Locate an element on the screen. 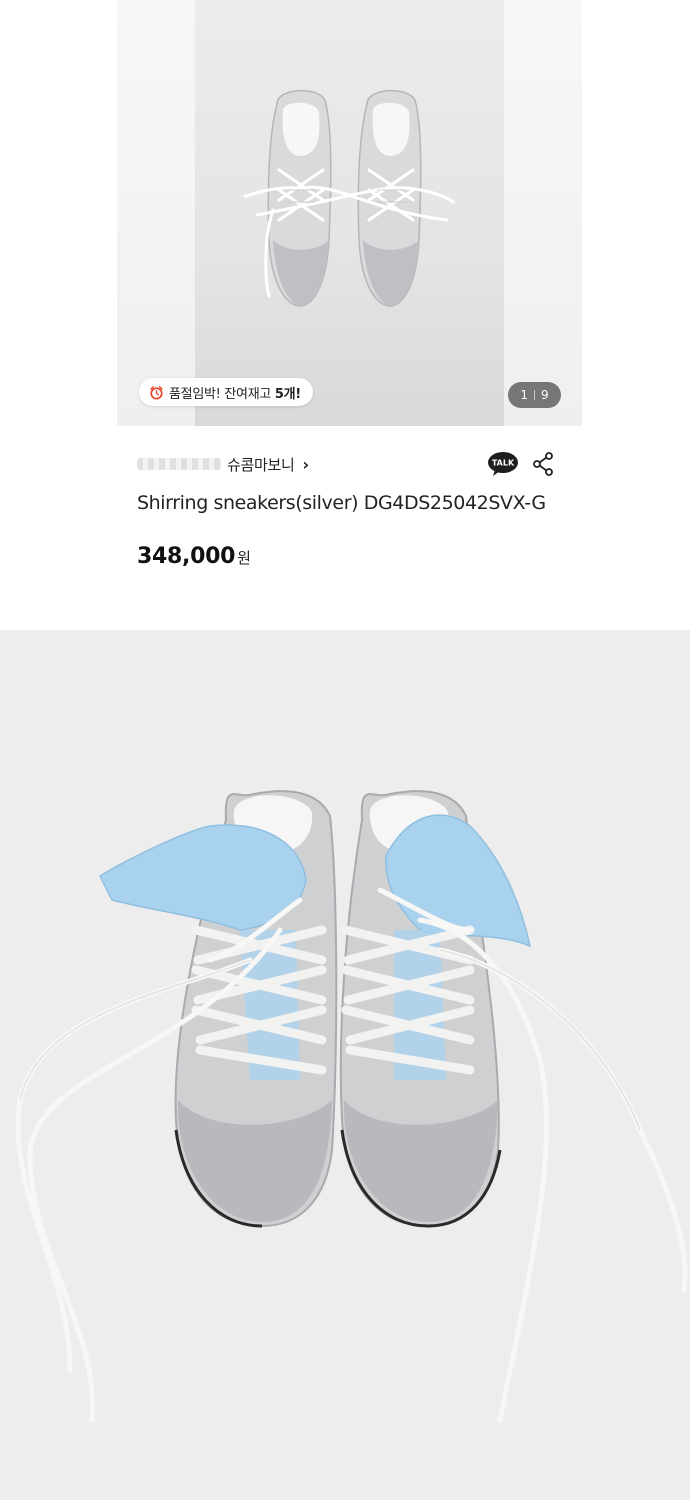  product-photo-sneakers is located at coordinates (349, 198).